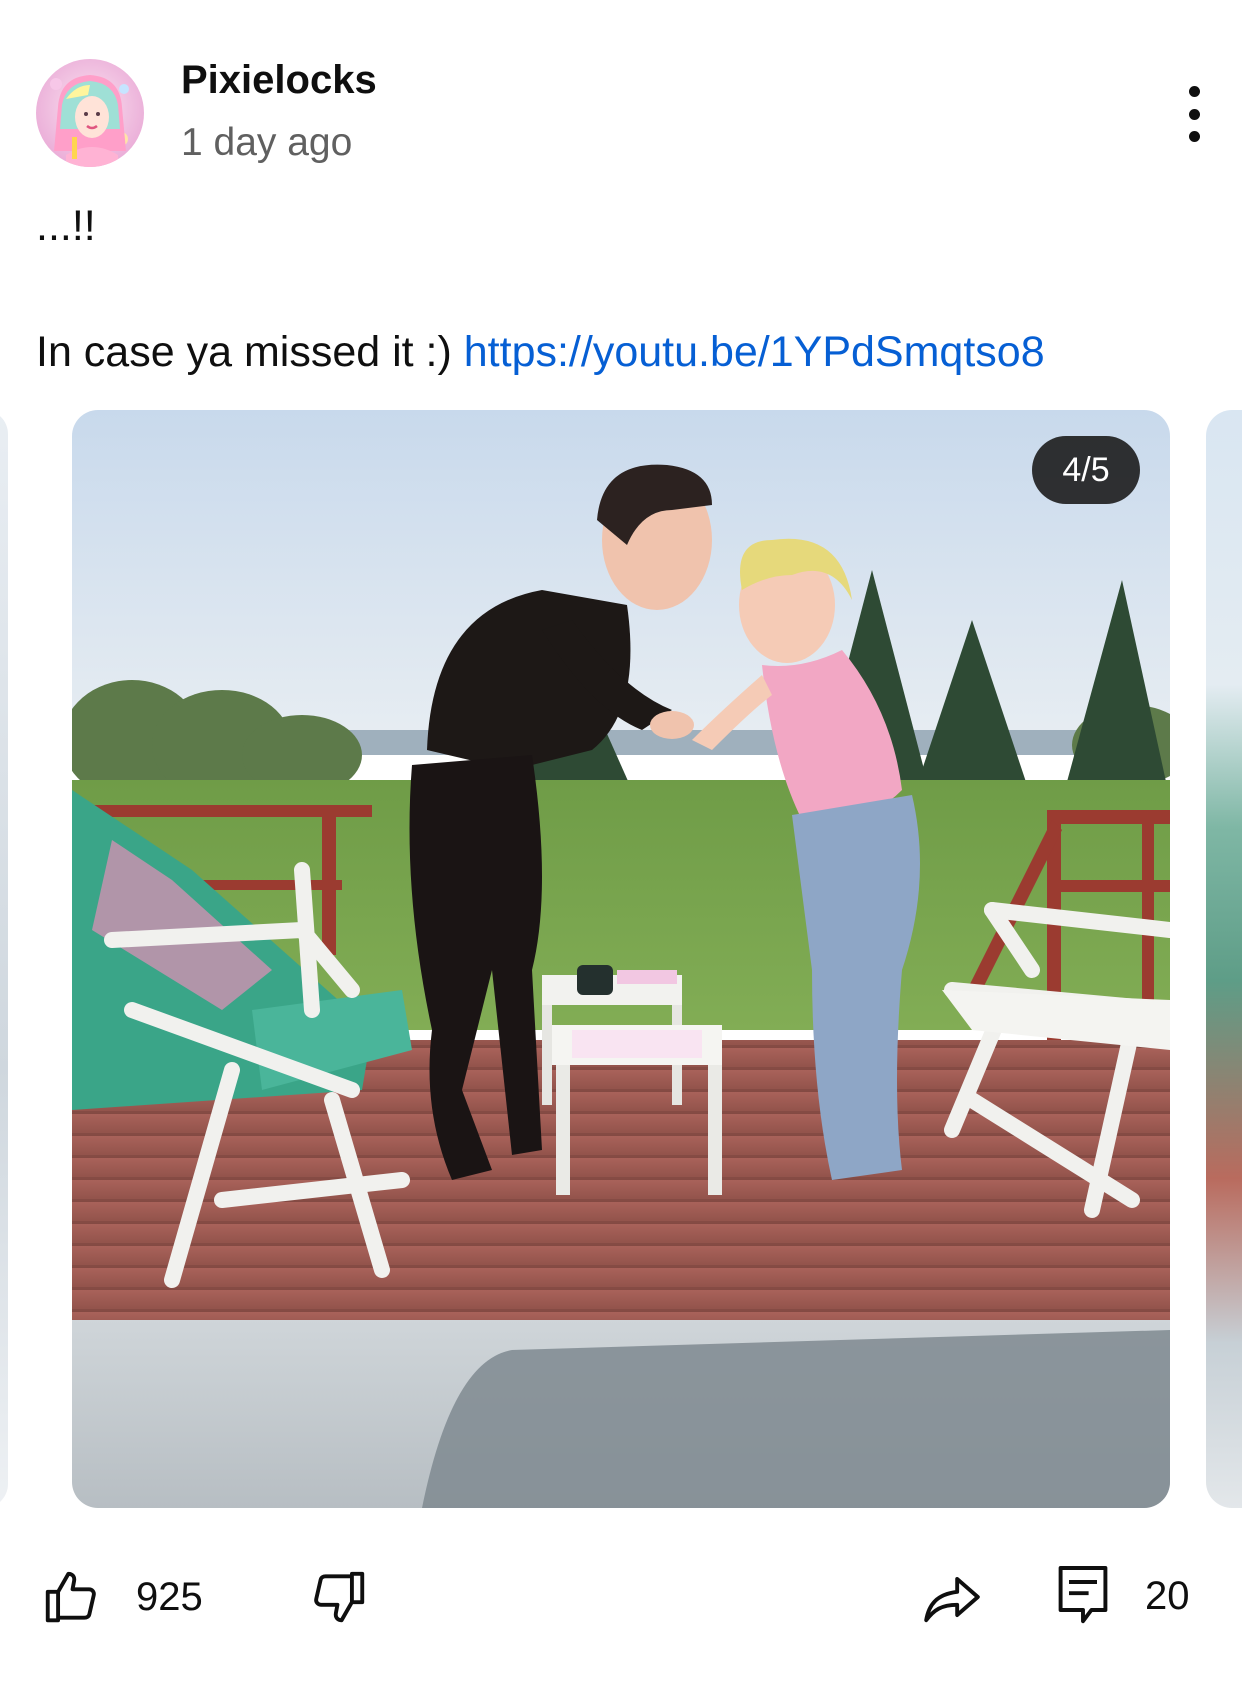  I want to click on avatar-image, so click(90, 113).